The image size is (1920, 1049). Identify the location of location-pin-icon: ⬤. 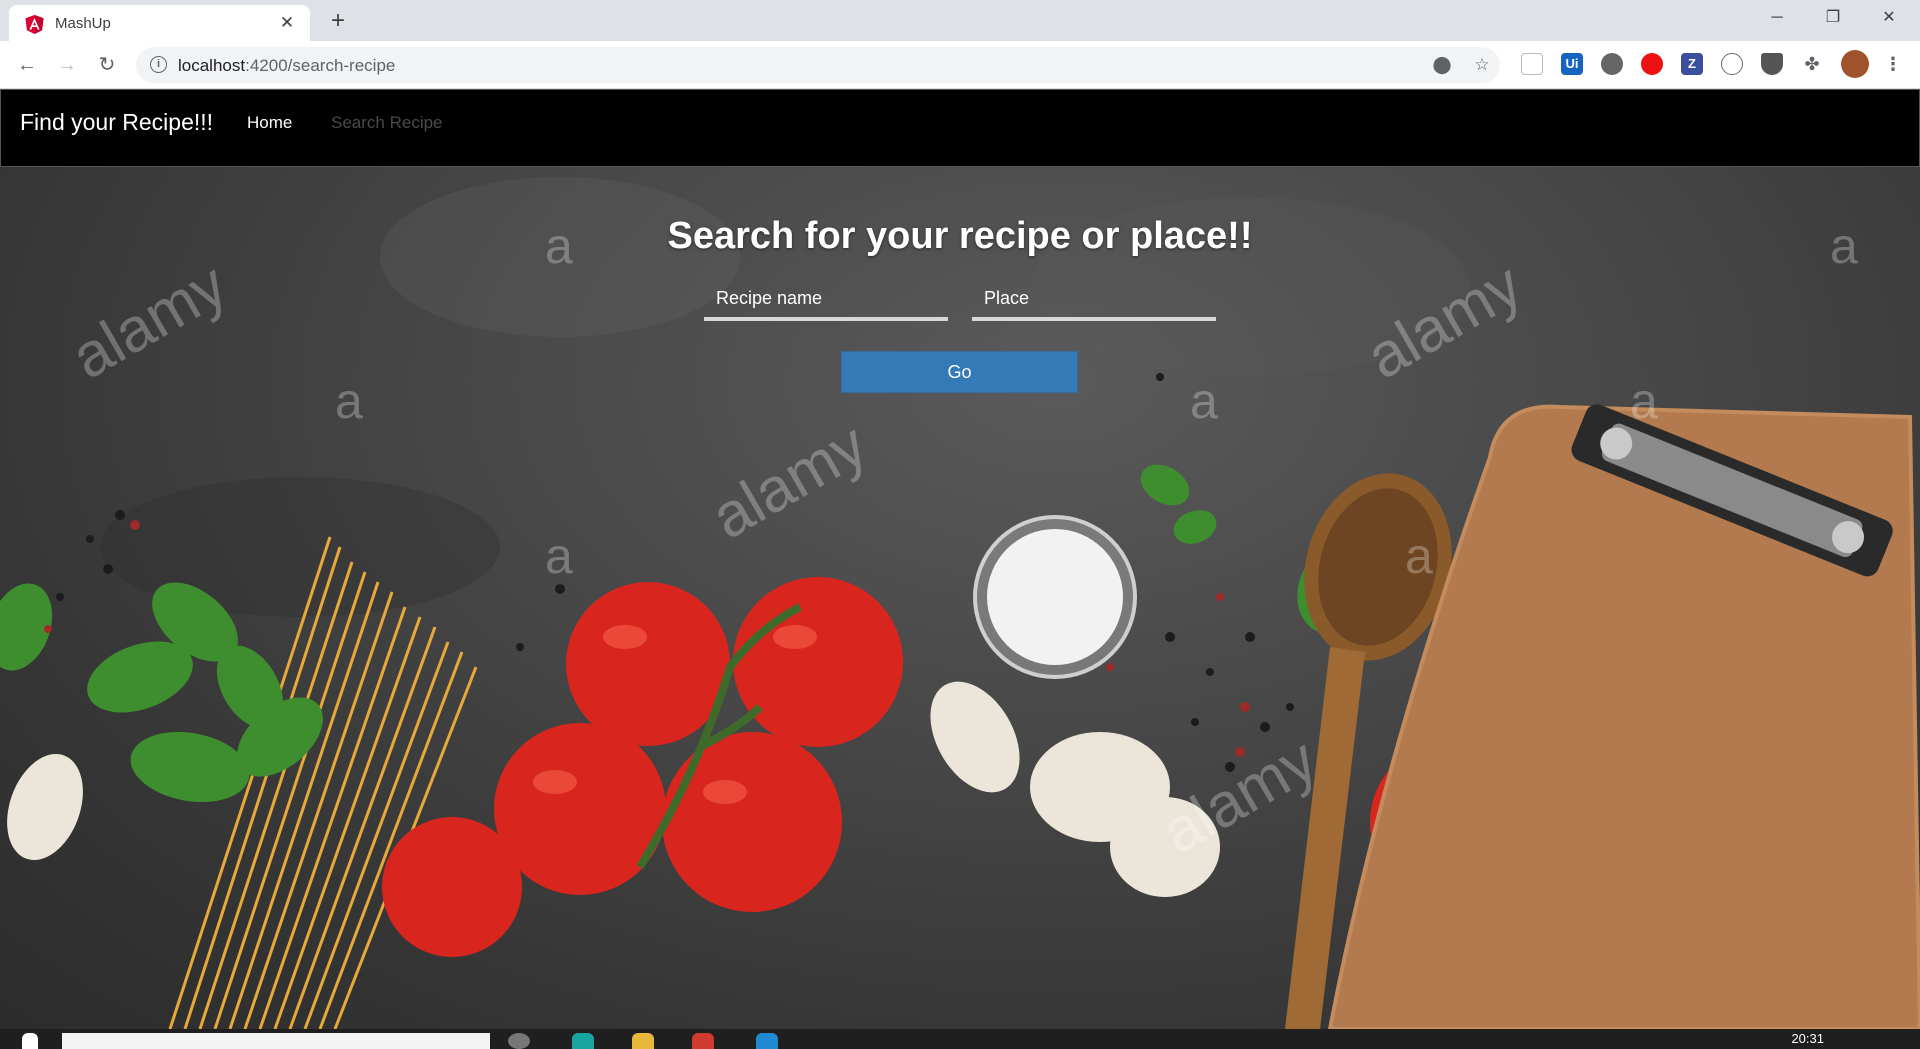
(1442, 65).